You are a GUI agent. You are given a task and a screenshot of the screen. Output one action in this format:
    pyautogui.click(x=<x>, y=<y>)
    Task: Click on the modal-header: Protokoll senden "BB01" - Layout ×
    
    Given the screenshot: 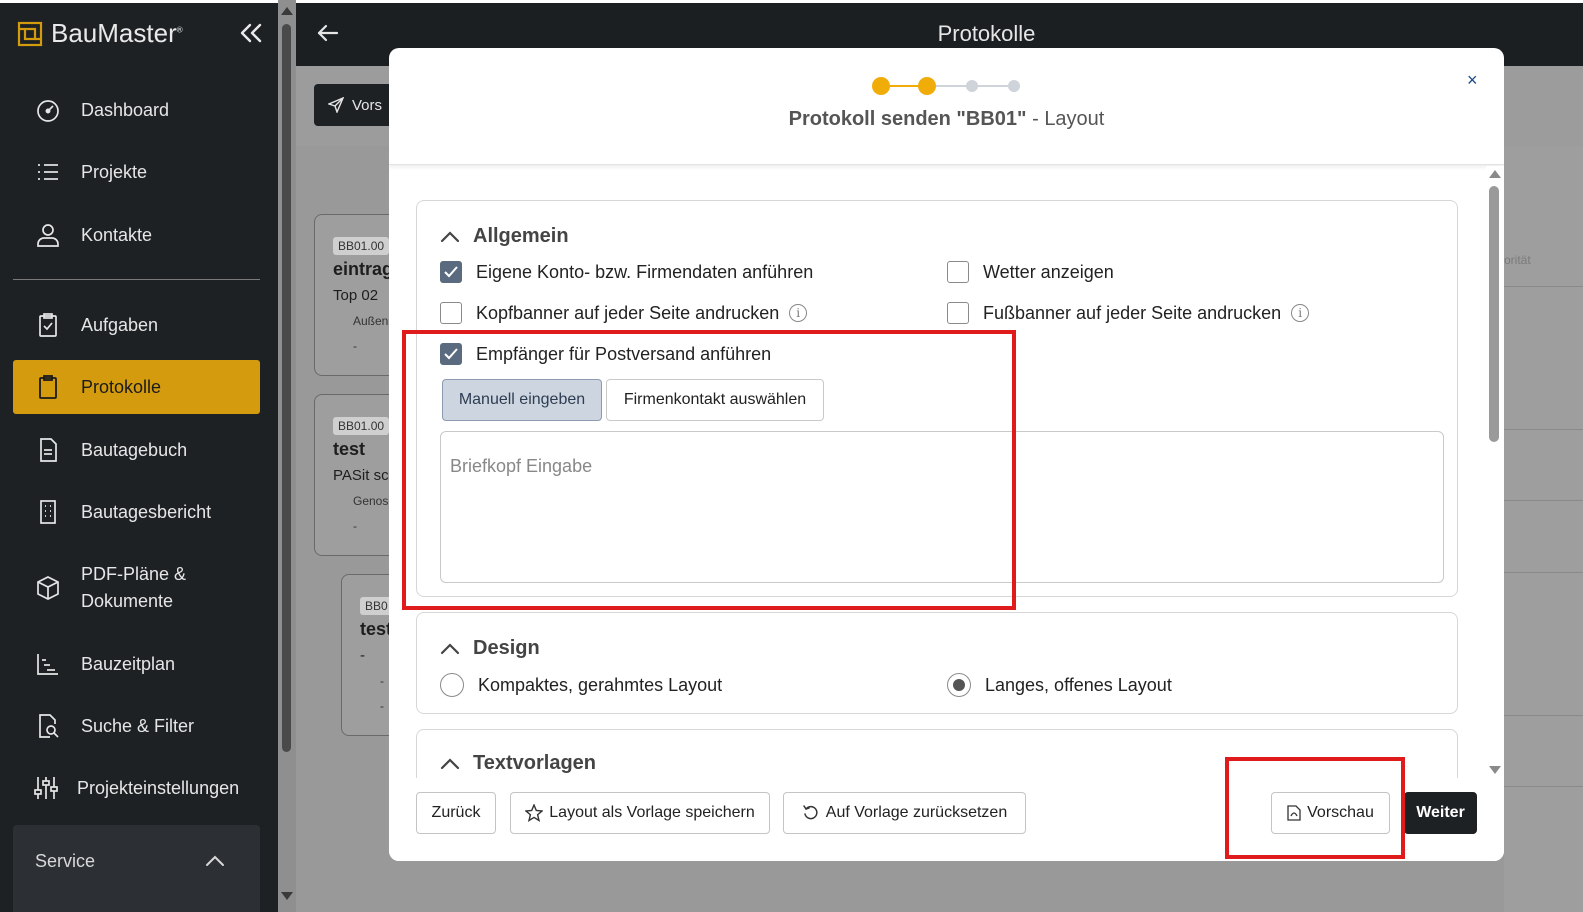 What is the action you would take?
    pyautogui.click(x=946, y=106)
    